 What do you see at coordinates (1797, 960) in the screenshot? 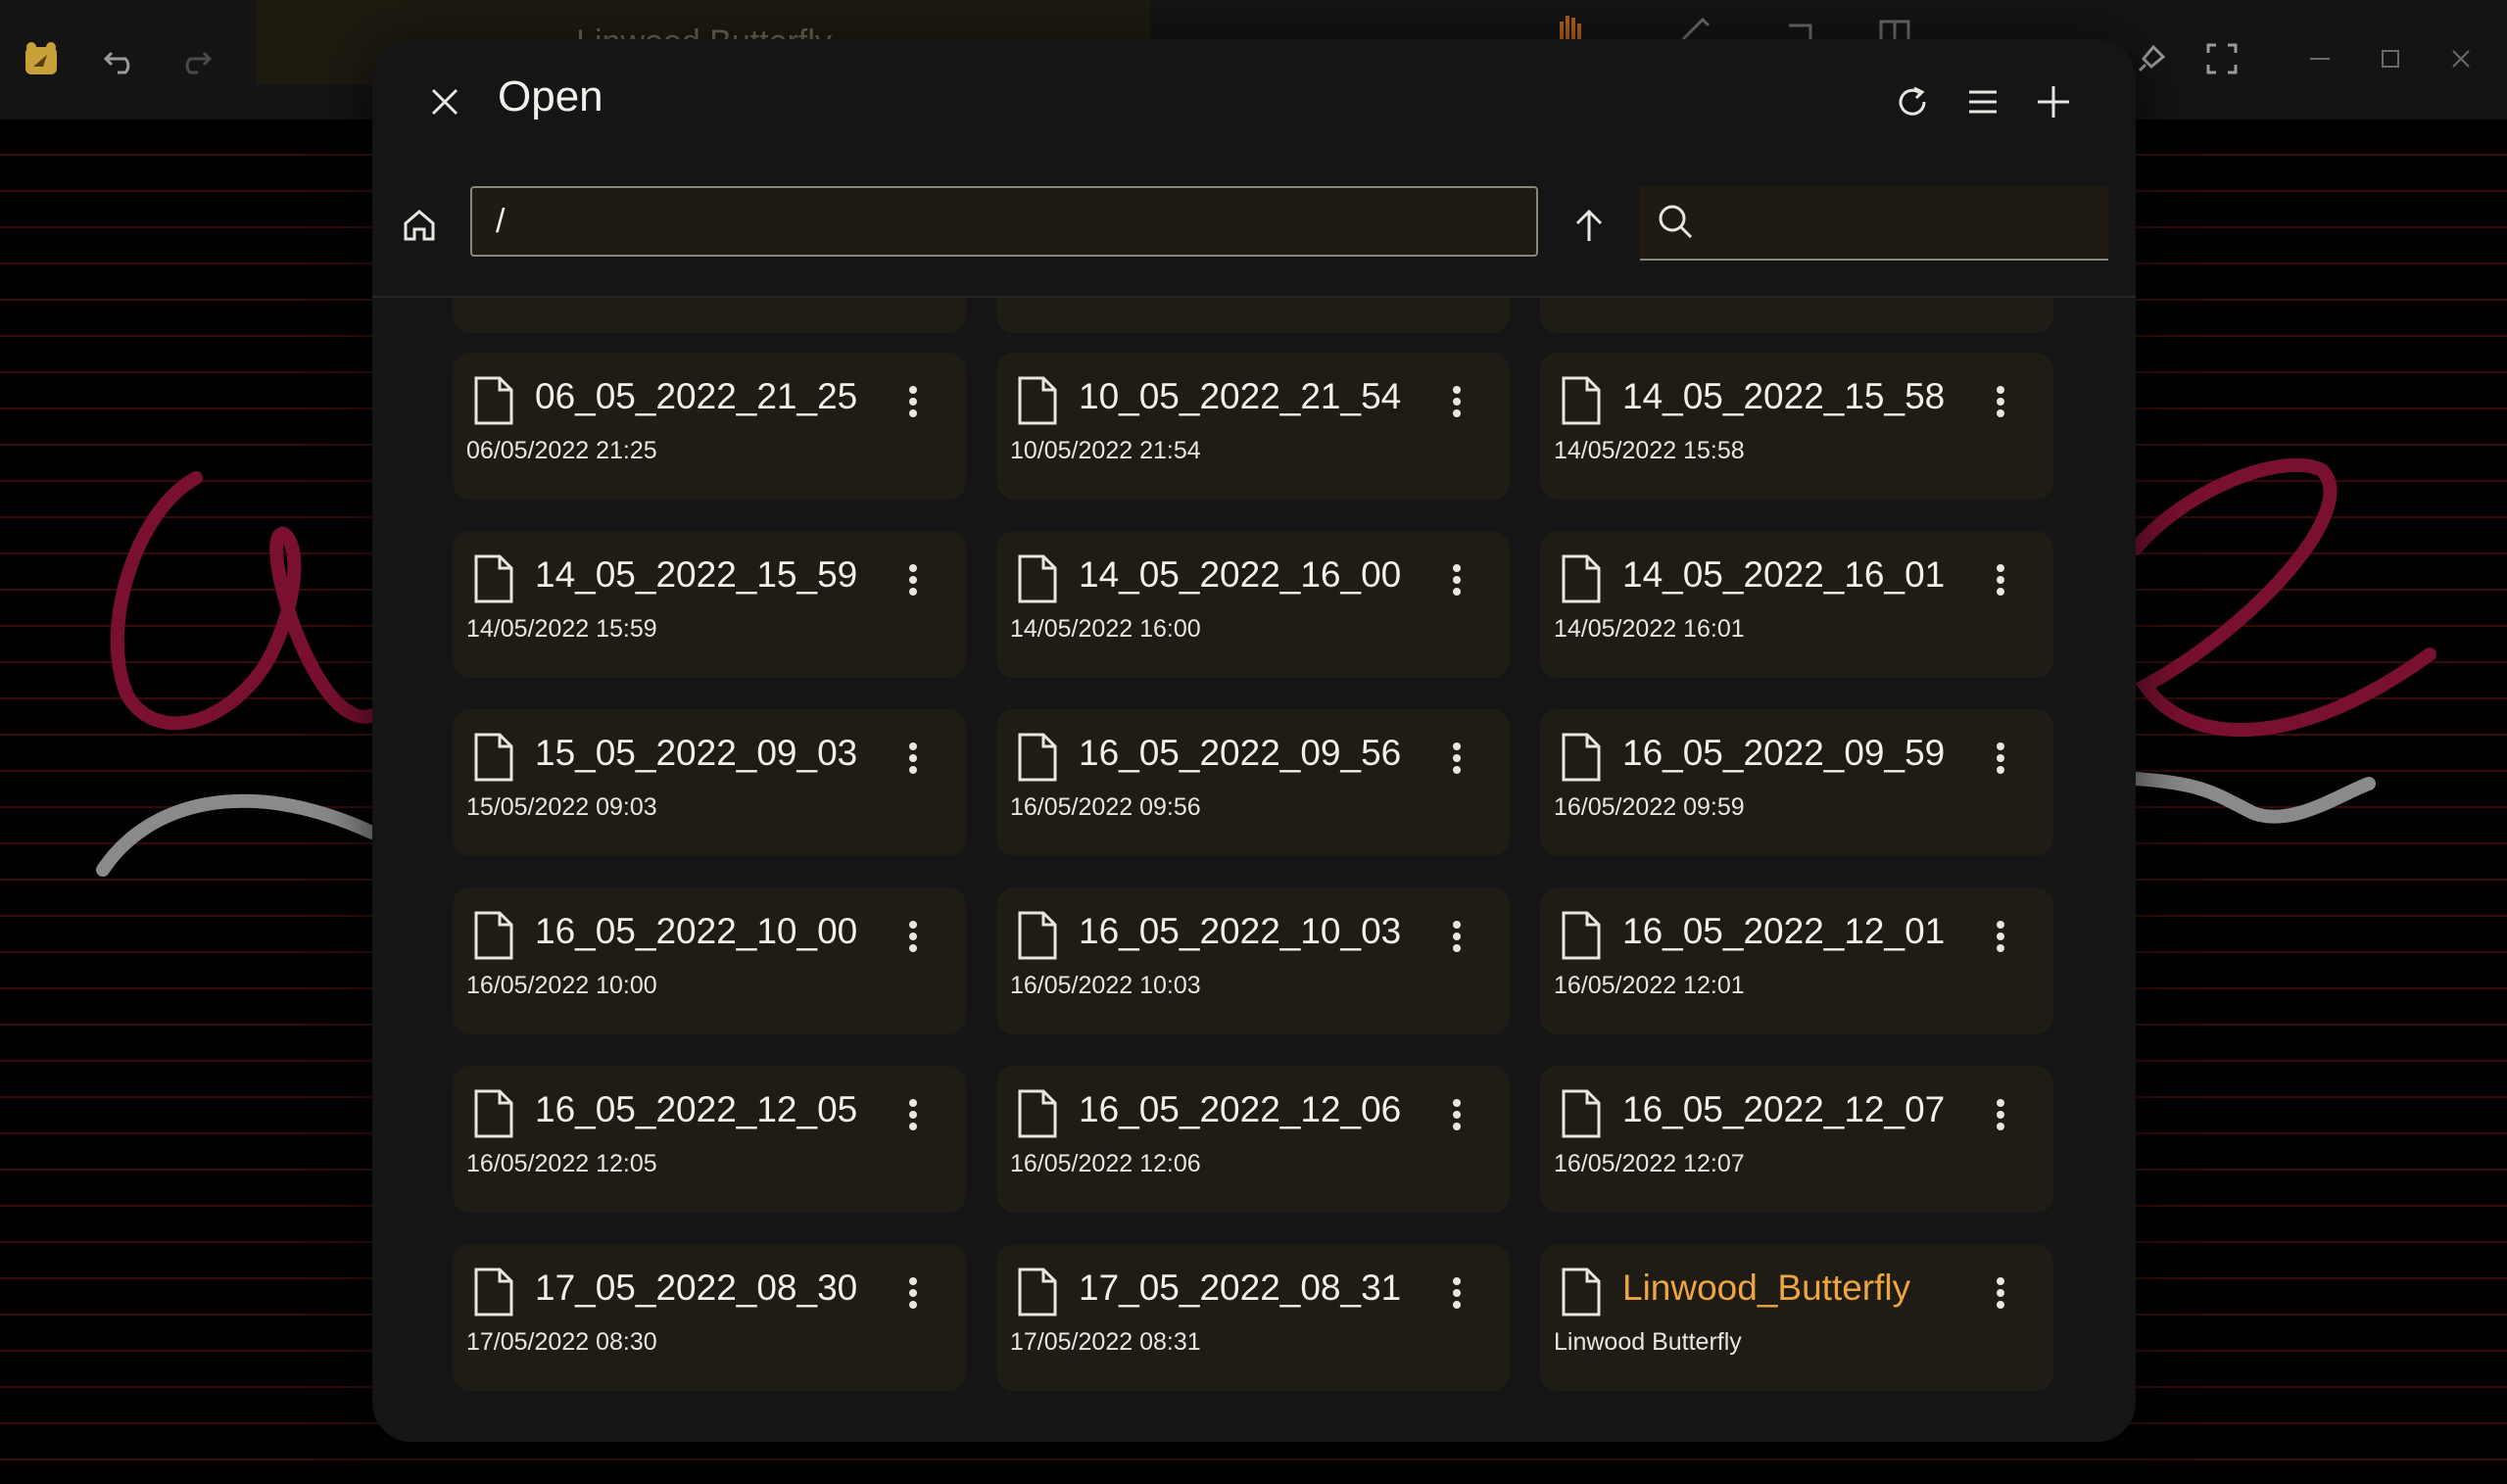
I see `file-card: 16_05_2022_12_01 16/05/2022 12:01` at bounding box center [1797, 960].